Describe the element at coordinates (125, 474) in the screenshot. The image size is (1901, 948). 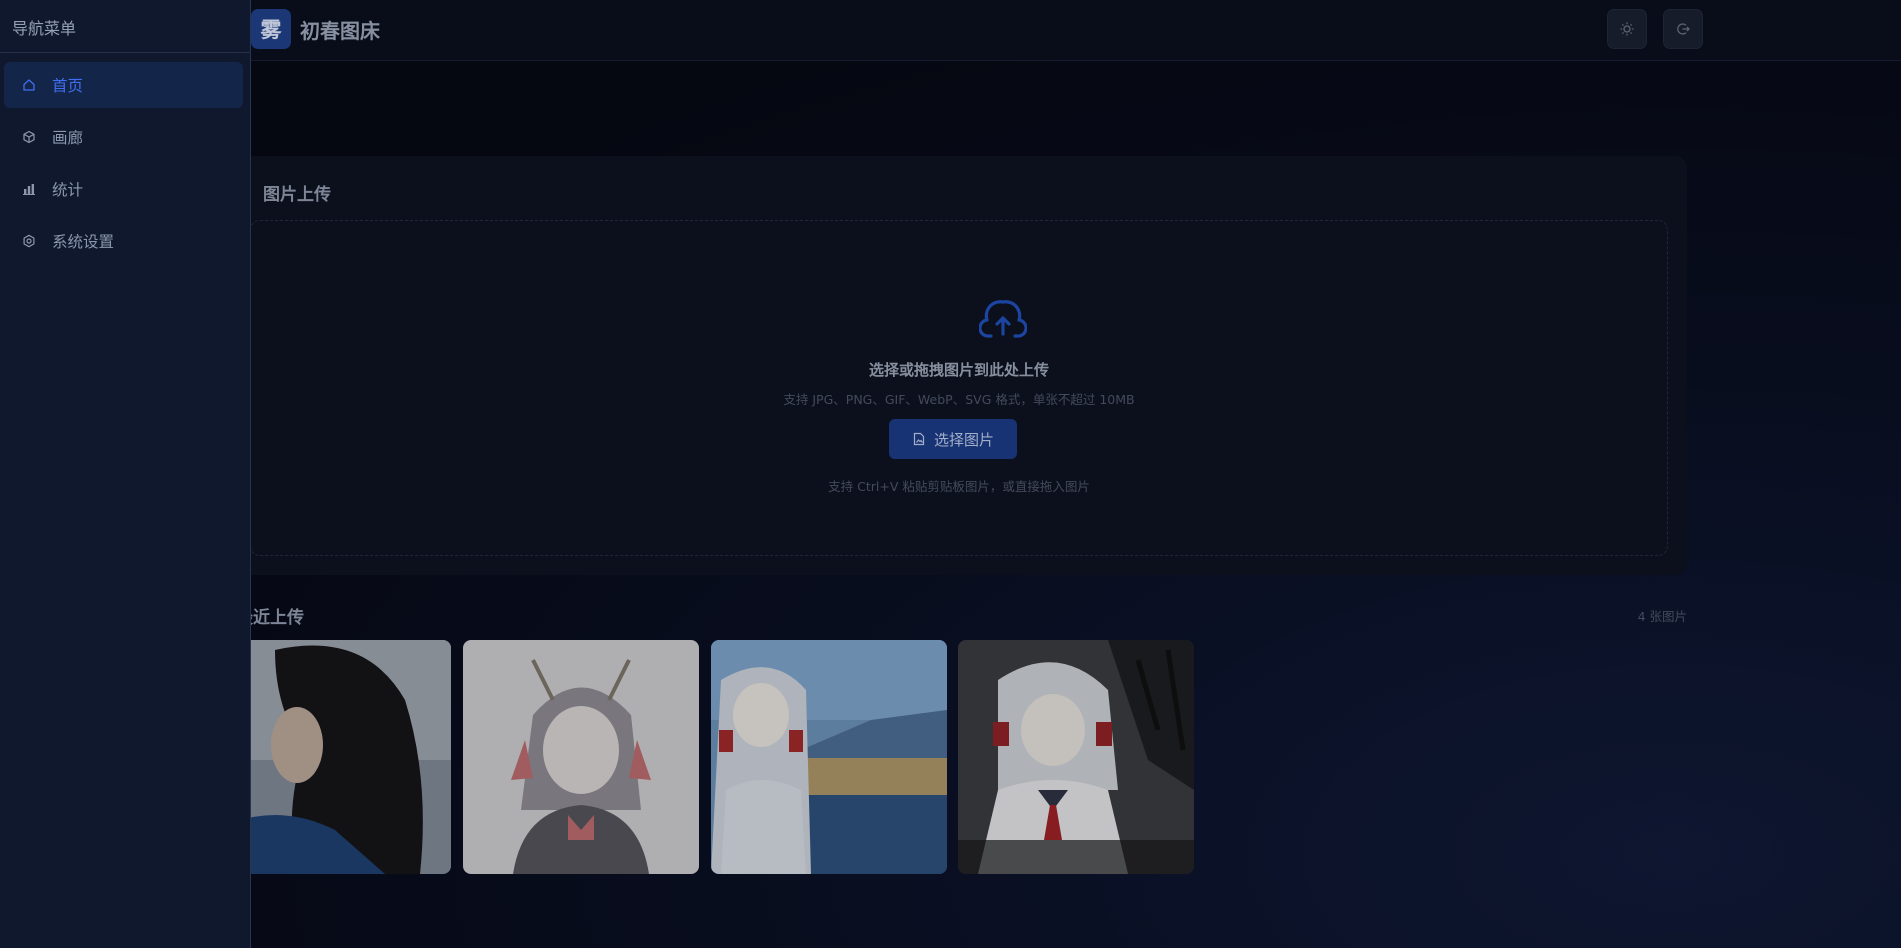
I see `navigation-drawer: 导航菜单 首页 画廊 统计 系统设置` at that location.